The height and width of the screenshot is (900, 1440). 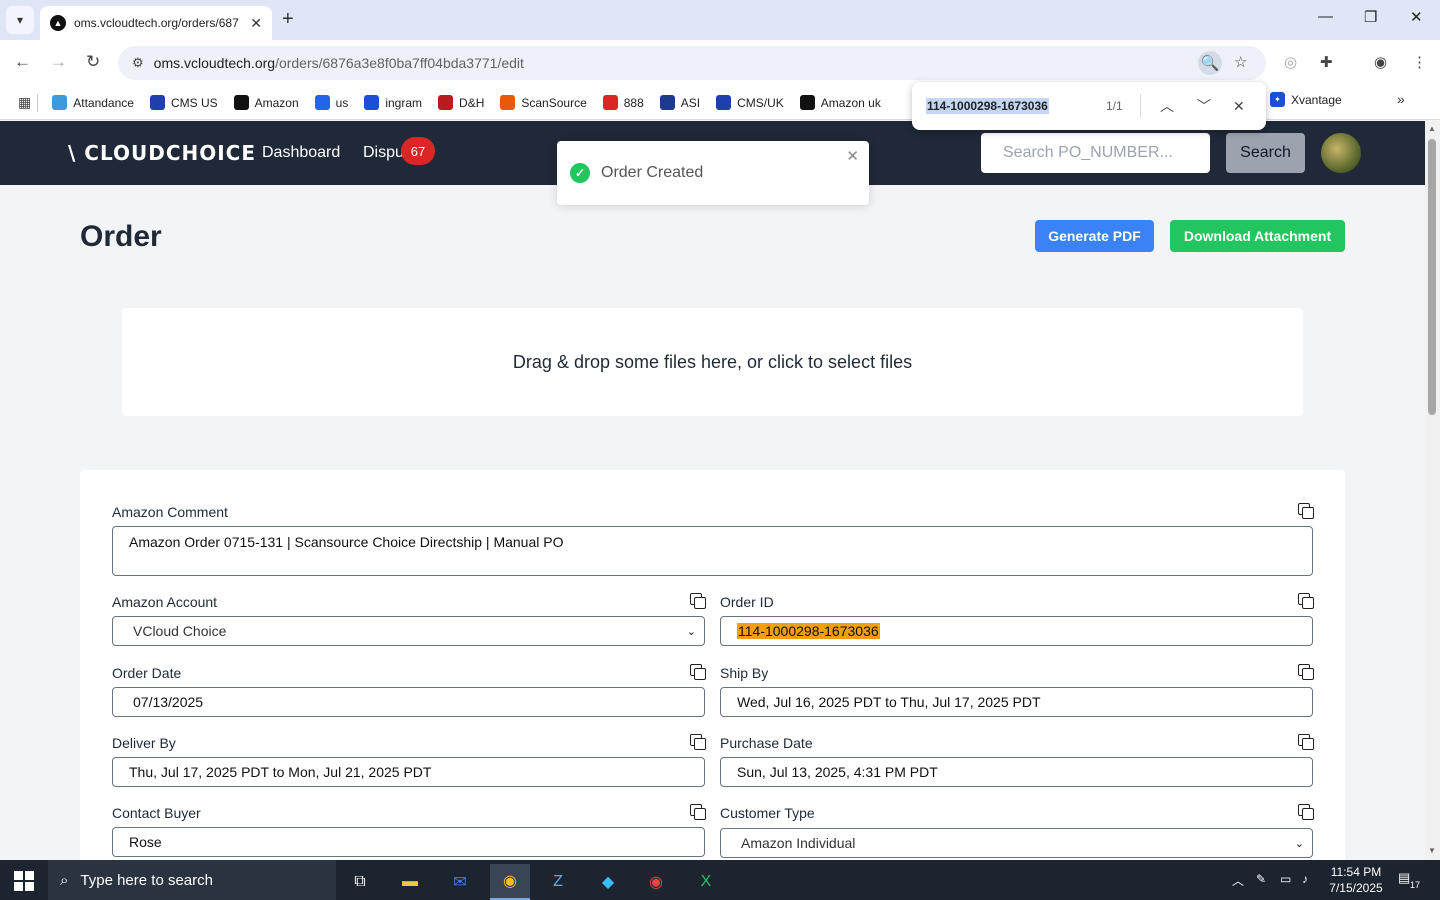 I want to click on bookmark-item: us, so click(x=331, y=102).